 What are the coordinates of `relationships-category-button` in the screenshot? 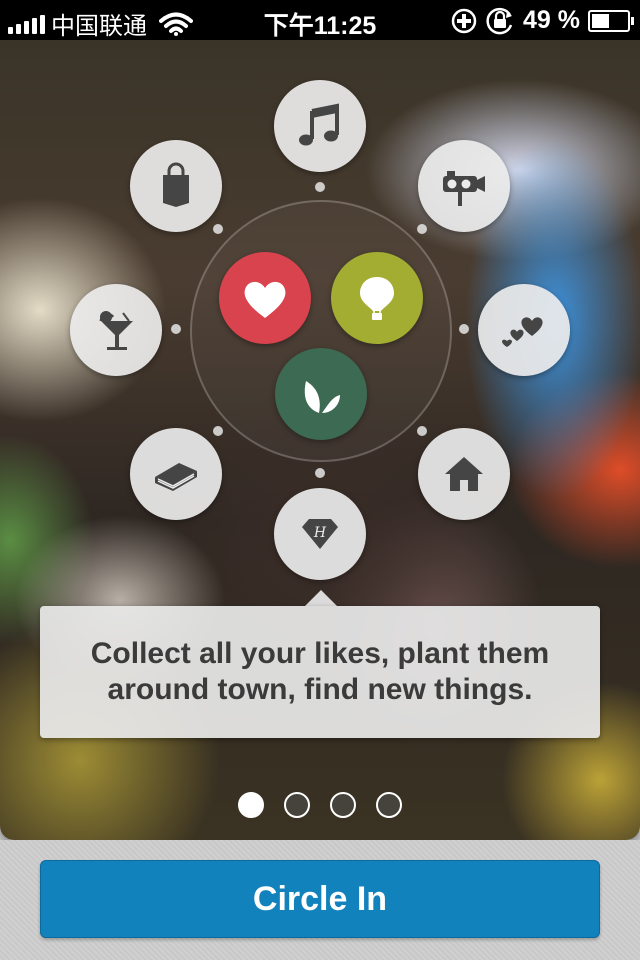 It's located at (524, 330).